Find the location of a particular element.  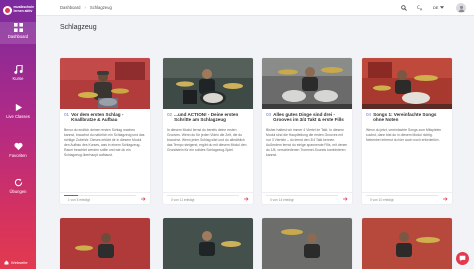

website-label: Webseite is located at coordinates (19, 262).